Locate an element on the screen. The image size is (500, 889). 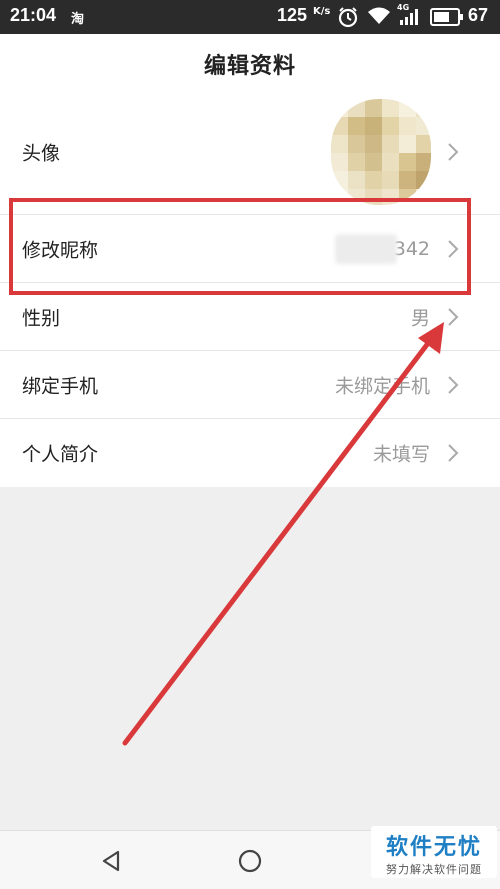
watermark-logo: 软件无忧 努力解决软件问题 is located at coordinates (434, 852).